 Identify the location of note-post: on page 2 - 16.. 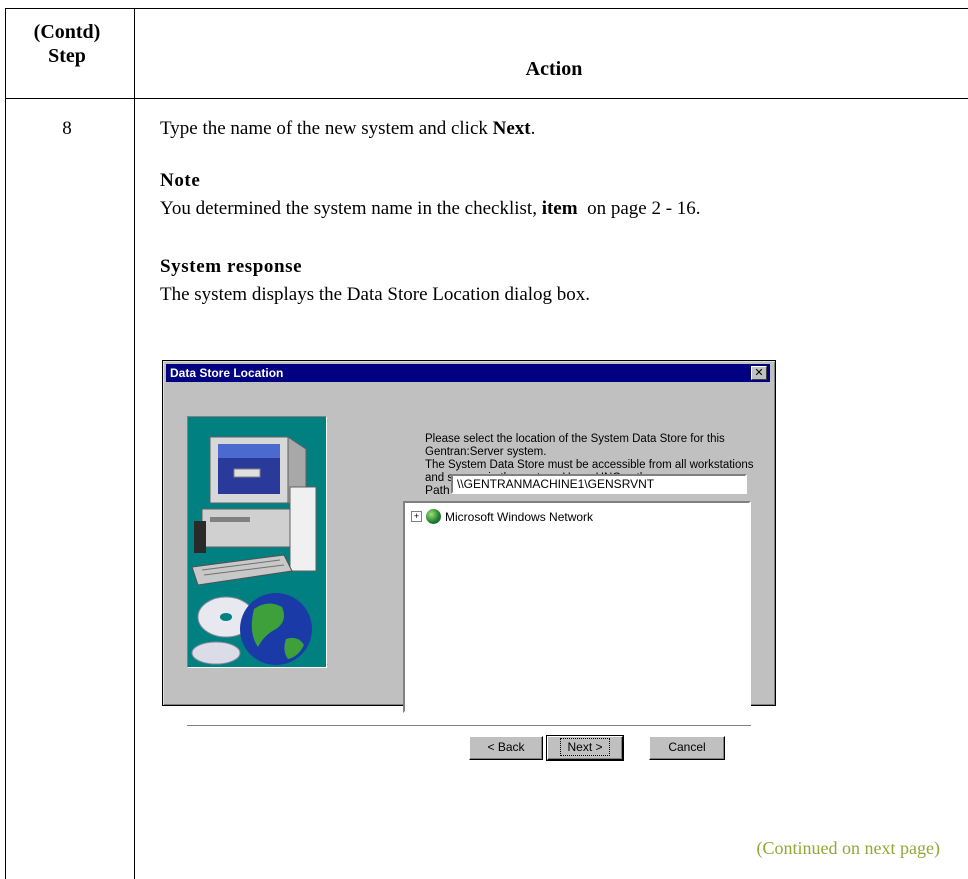
(639, 208).